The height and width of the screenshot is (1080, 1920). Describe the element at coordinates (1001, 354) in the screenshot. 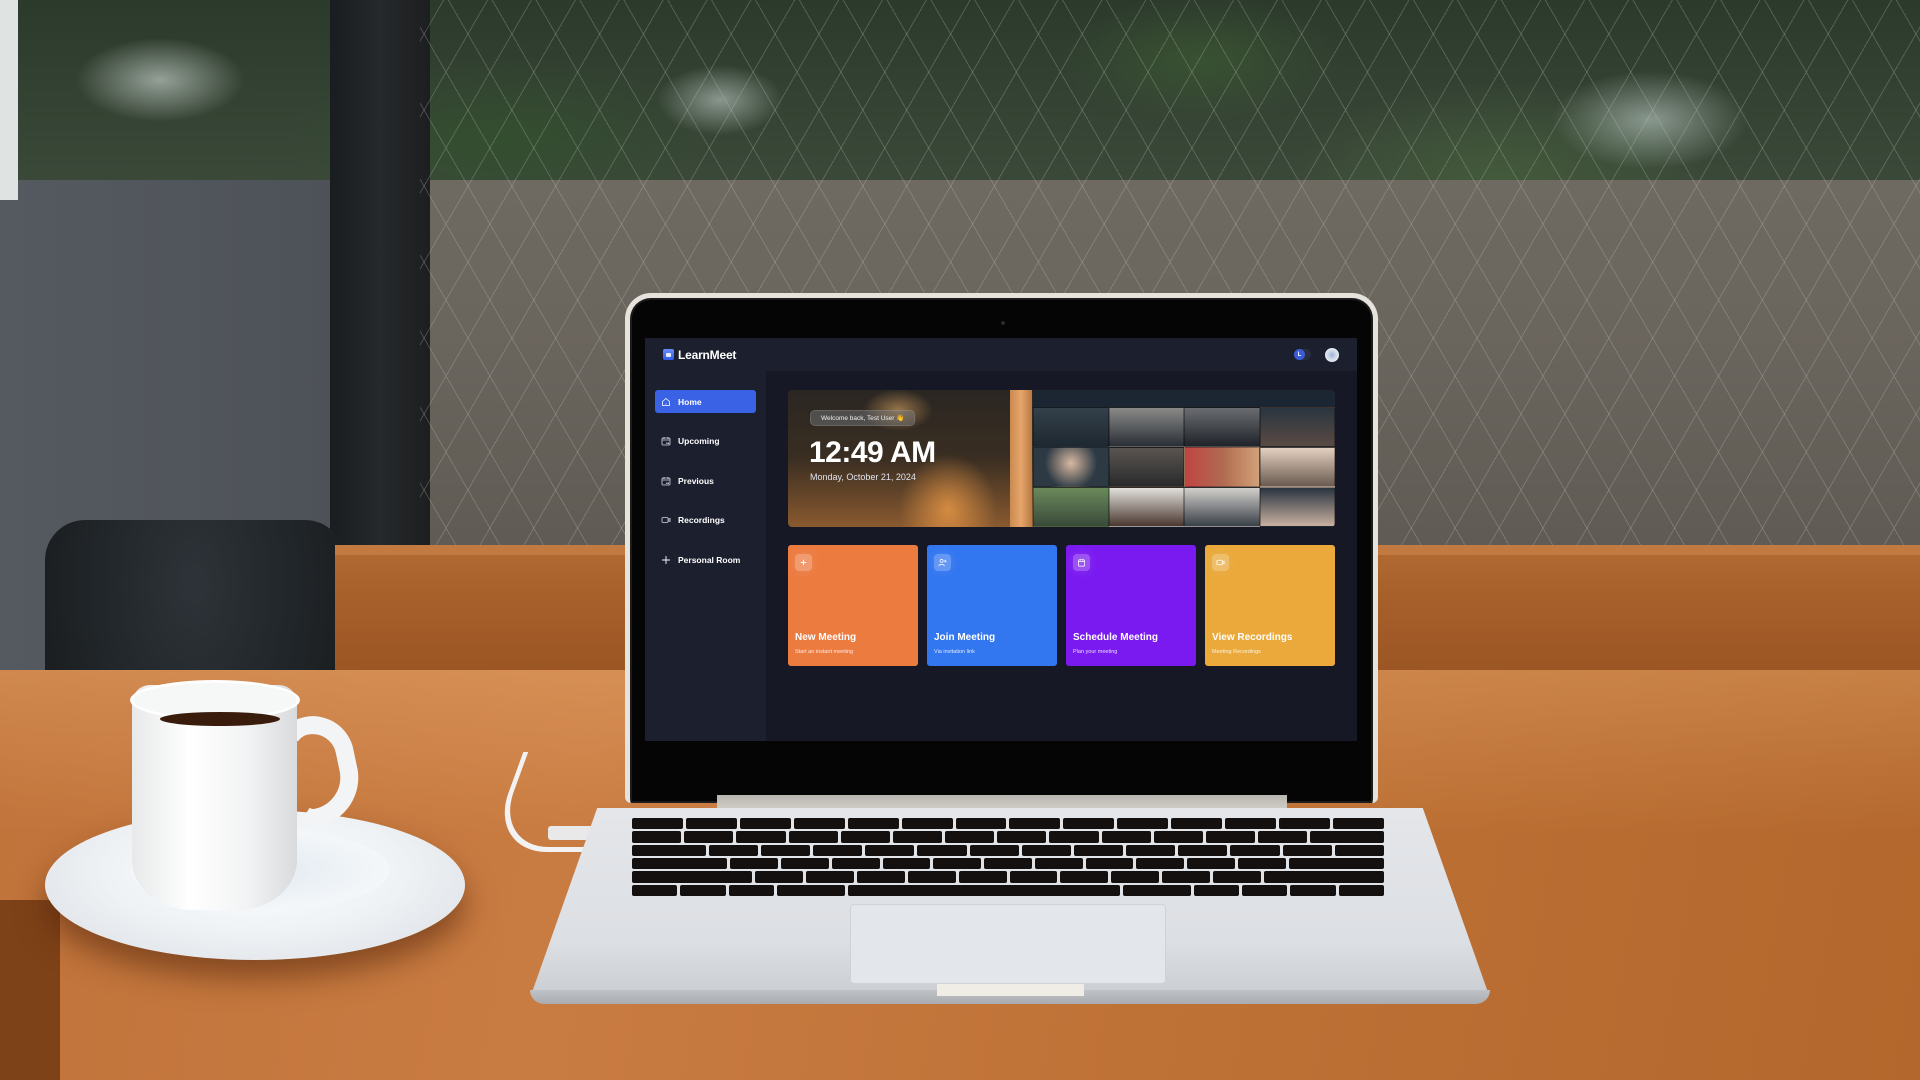

I see `app-header: LearnMeet L` at that location.